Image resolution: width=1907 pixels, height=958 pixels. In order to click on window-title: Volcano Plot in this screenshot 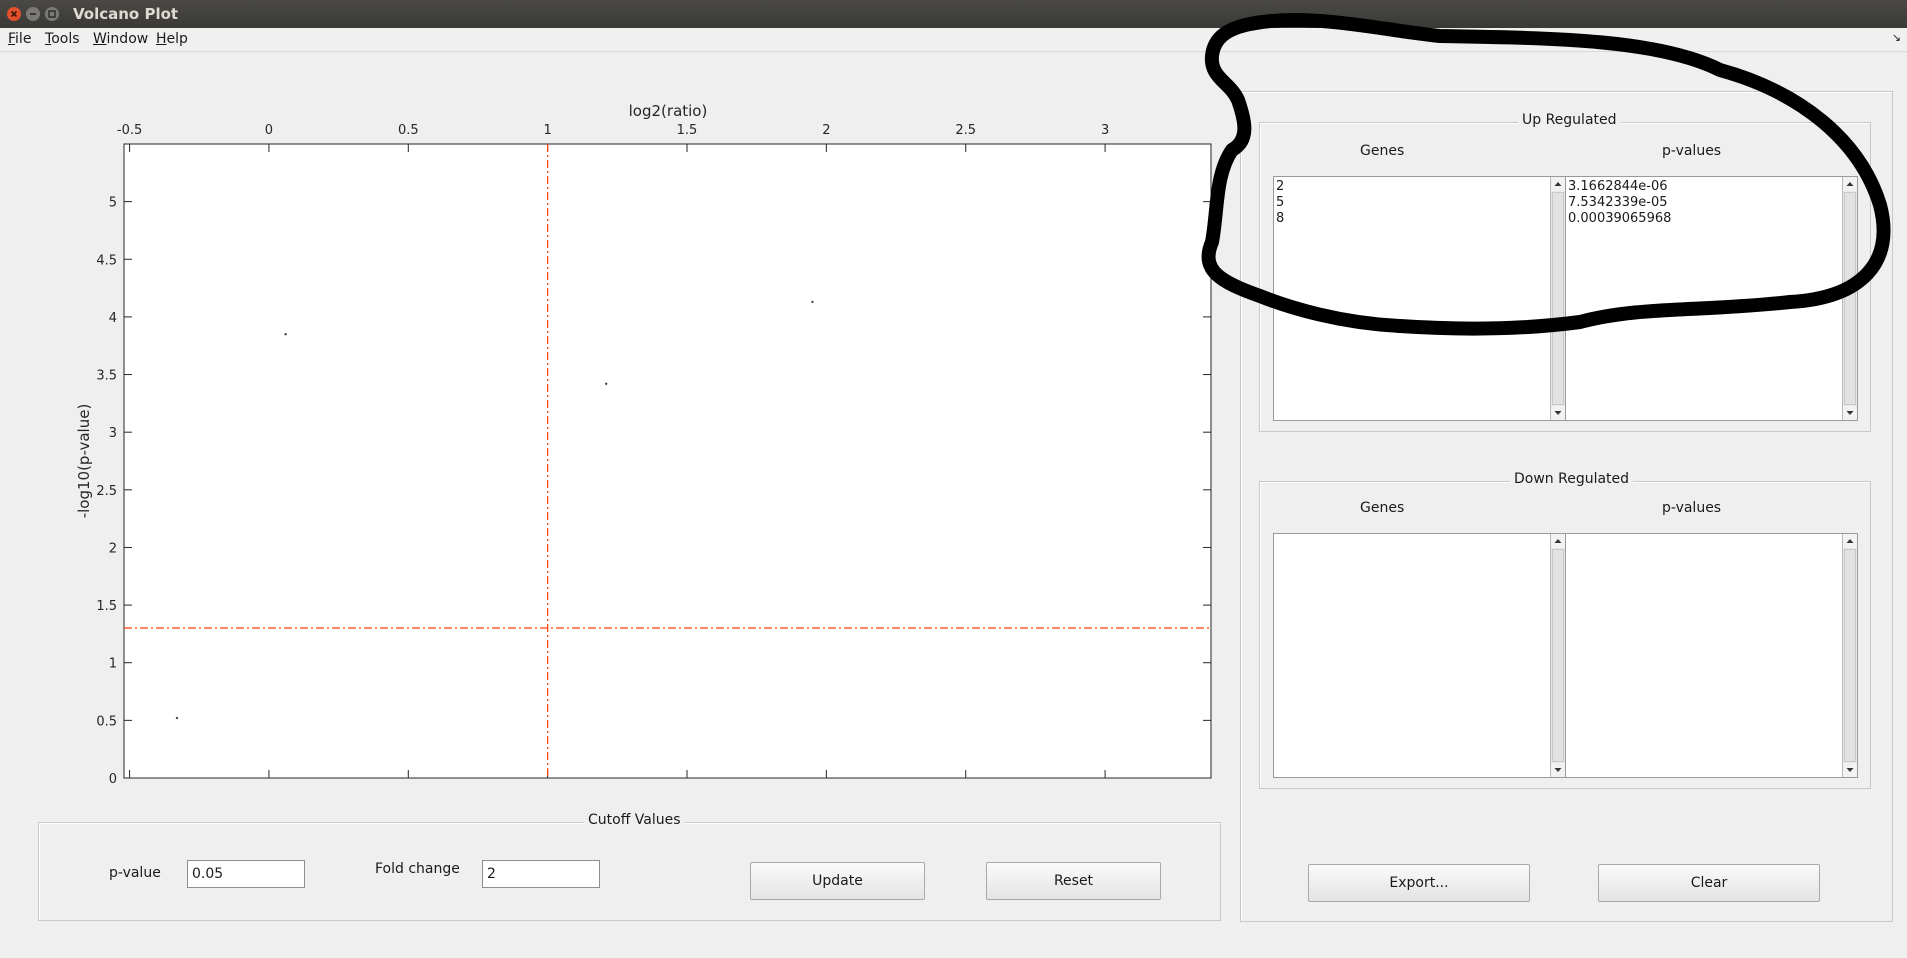, I will do `click(126, 14)`.